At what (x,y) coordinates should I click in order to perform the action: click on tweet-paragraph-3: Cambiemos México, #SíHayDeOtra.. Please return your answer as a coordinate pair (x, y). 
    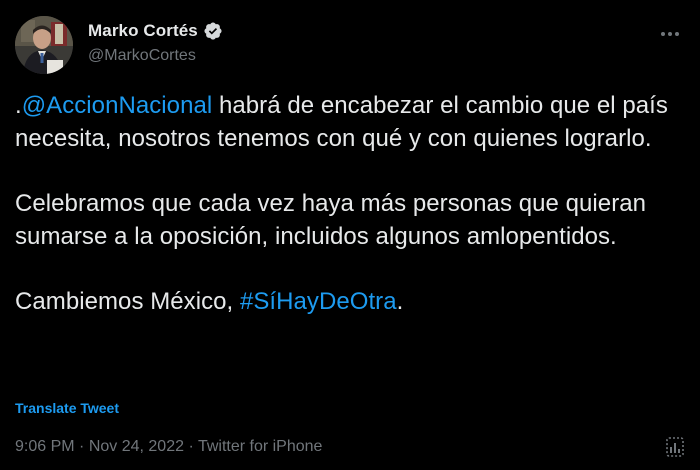
    Looking at the image, I should click on (351, 302).